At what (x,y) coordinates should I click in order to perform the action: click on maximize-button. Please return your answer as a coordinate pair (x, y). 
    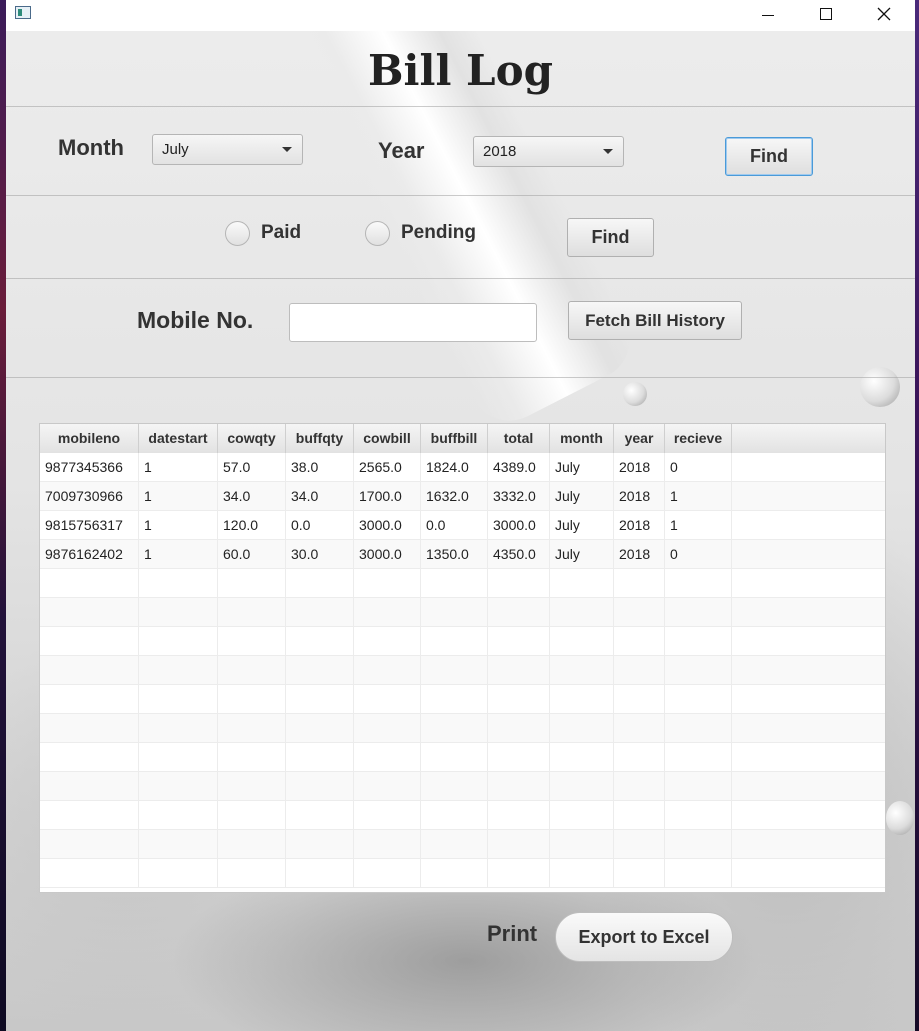
    Looking at the image, I should click on (826, 14).